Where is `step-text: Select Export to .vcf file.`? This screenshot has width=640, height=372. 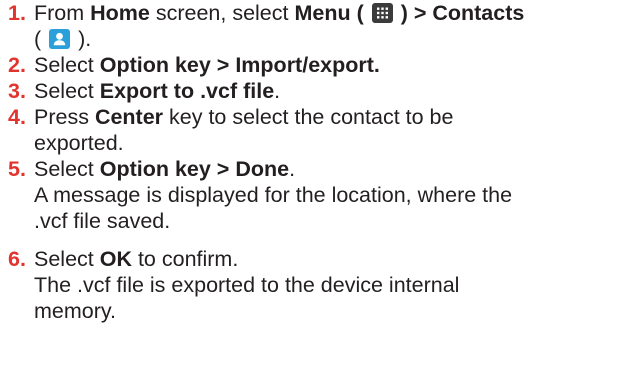 step-text: Select Export to .vcf file. is located at coordinates (334, 91).